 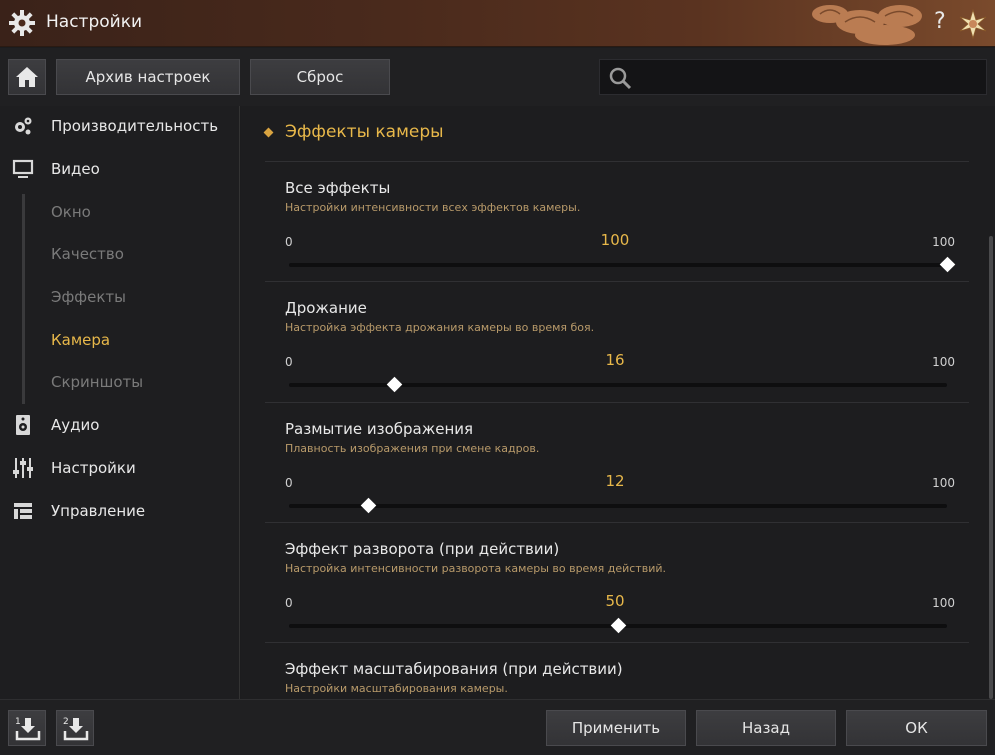 What do you see at coordinates (23, 425) in the screenshot?
I see `speaker-icon` at bounding box center [23, 425].